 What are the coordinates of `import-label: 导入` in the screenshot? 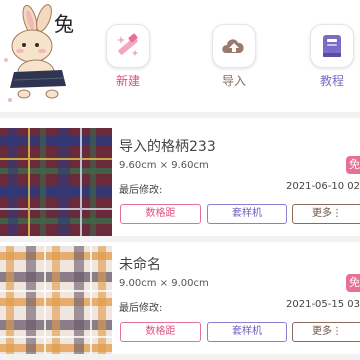 It's located at (233, 81).